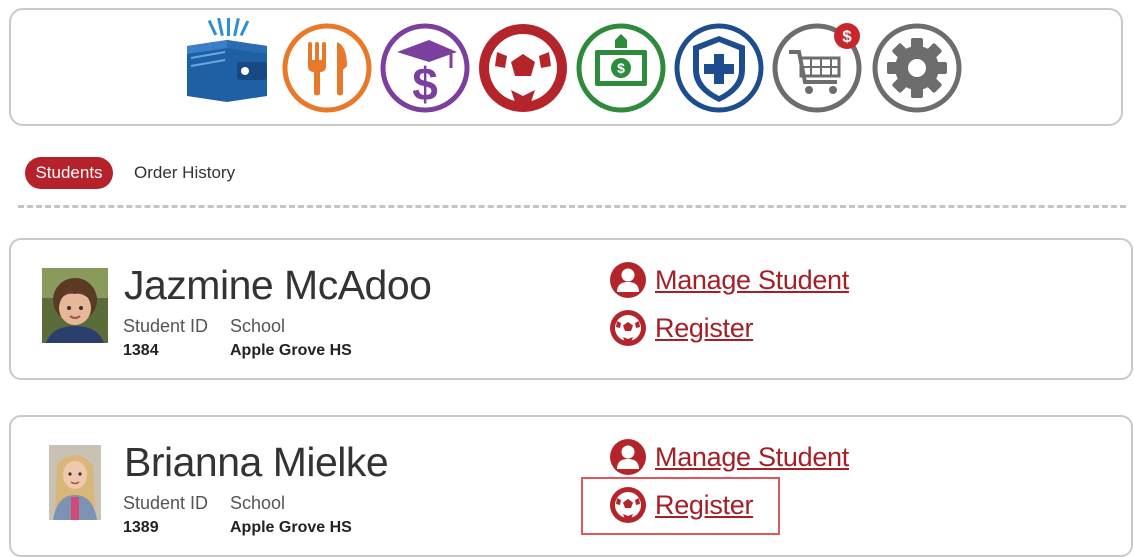 This screenshot has width=1134, height=557. I want to click on medical-shield-icon, so click(719, 68).